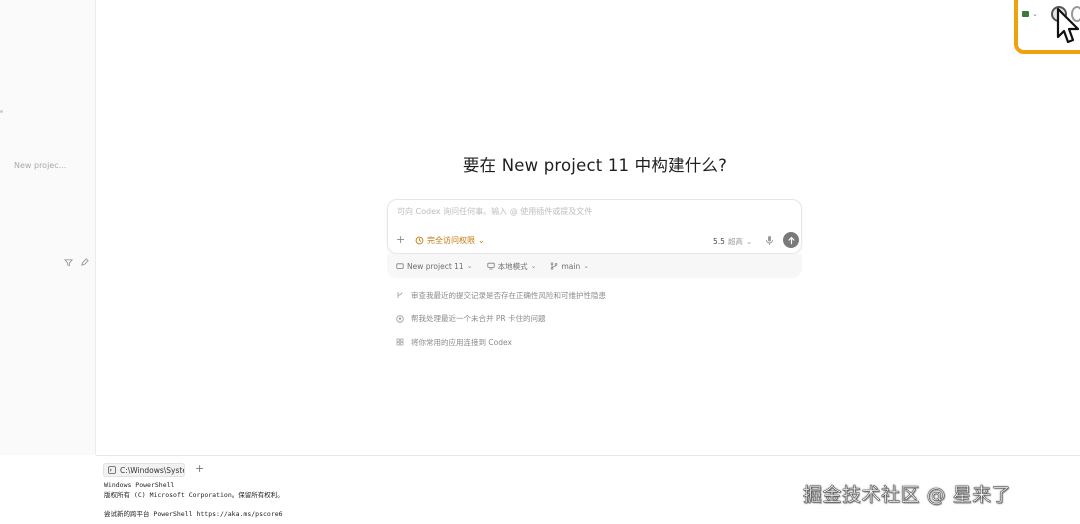 Image resolution: width=1080 pixels, height=524 pixels. Describe the element at coordinates (400, 240) in the screenshot. I see `add-attachment-button: +` at that location.